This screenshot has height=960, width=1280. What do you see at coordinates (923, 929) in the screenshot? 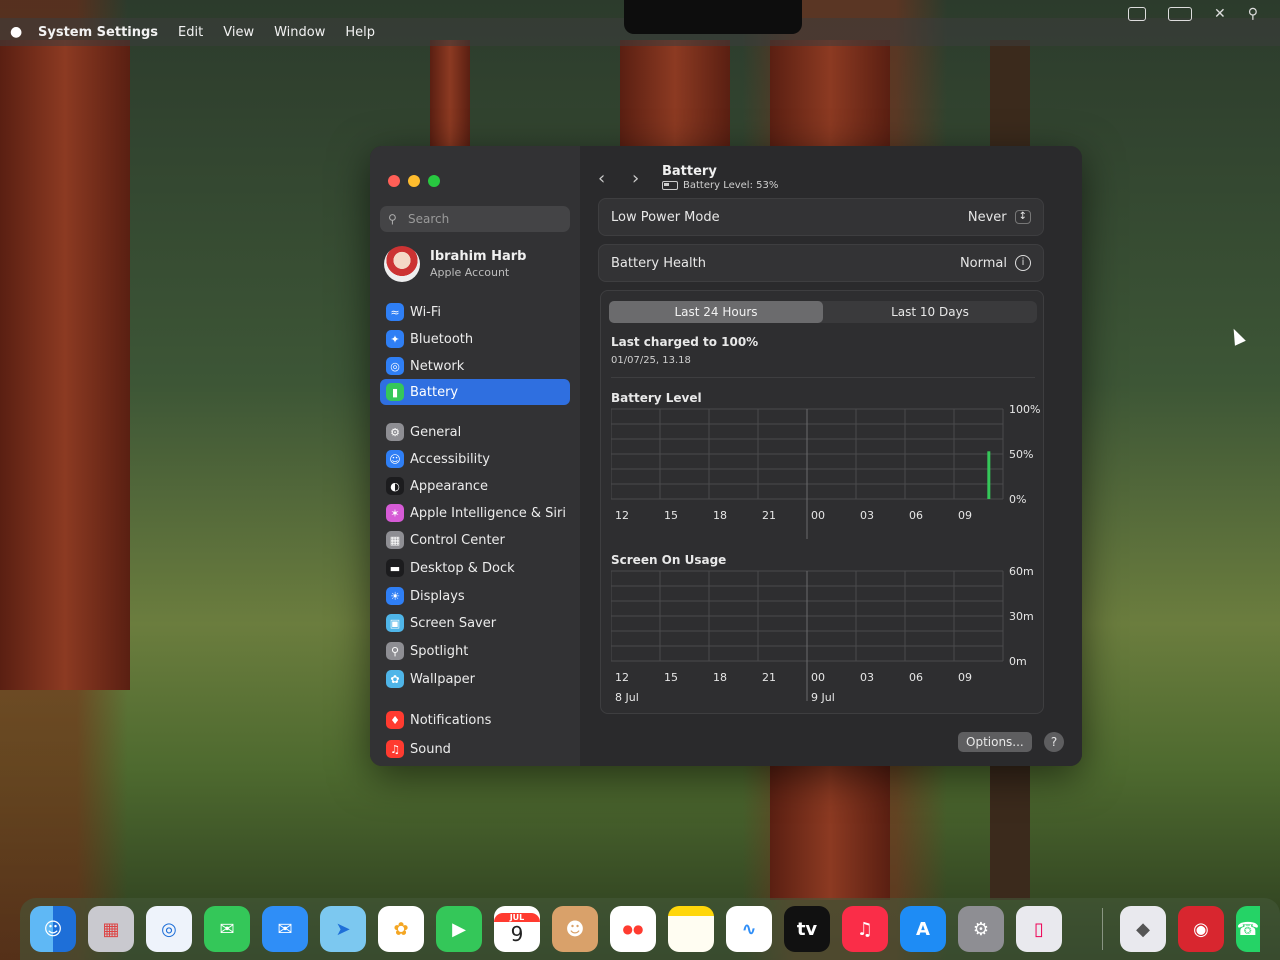
I see `app-store-icon: A` at bounding box center [923, 929].